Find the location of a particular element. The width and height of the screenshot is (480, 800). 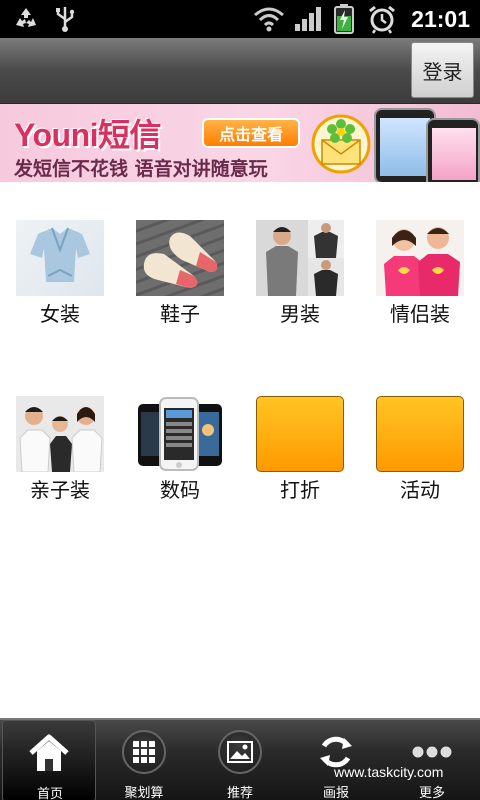

discount-orange-tile is located at coordinates (300, 434).